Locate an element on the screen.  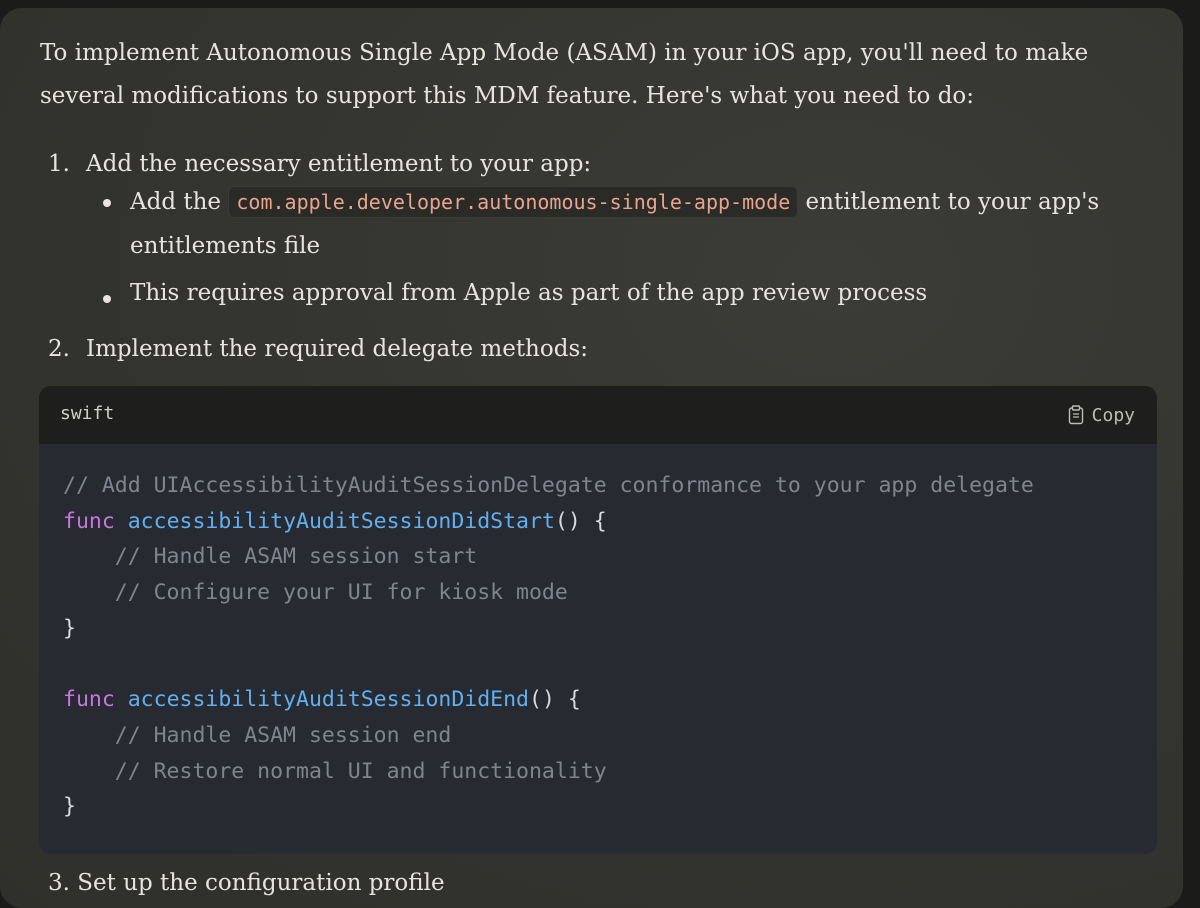
clipboard-icon is located at coordinates (1076, 415).